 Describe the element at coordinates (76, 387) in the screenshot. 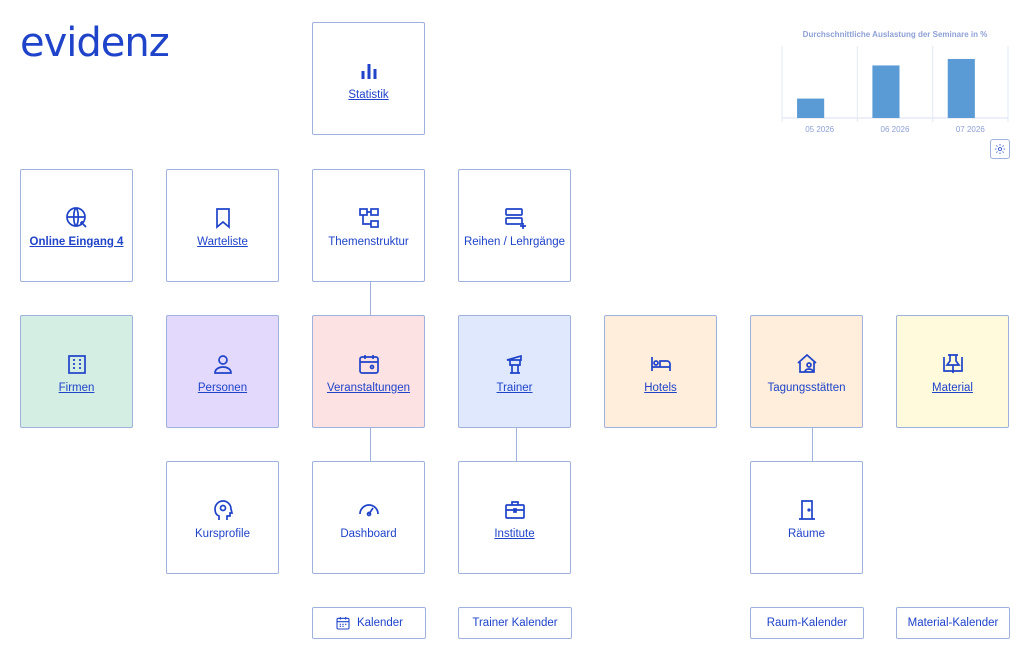

I see `tile-label: Firmen` at that location.